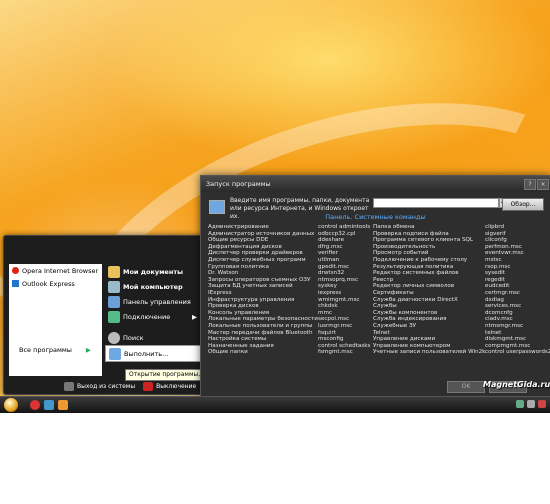 The width and height of the screenshot is (550, 504). Describe the element at coordinates (345, 227) in the screenshot. I see `command-item: control admintools` at that location.